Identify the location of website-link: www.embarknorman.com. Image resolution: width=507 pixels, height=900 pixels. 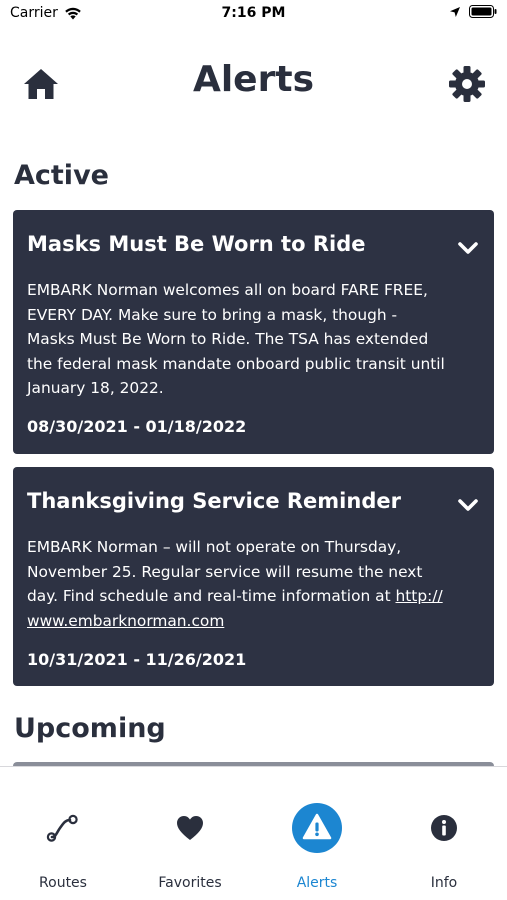
(125, 621).